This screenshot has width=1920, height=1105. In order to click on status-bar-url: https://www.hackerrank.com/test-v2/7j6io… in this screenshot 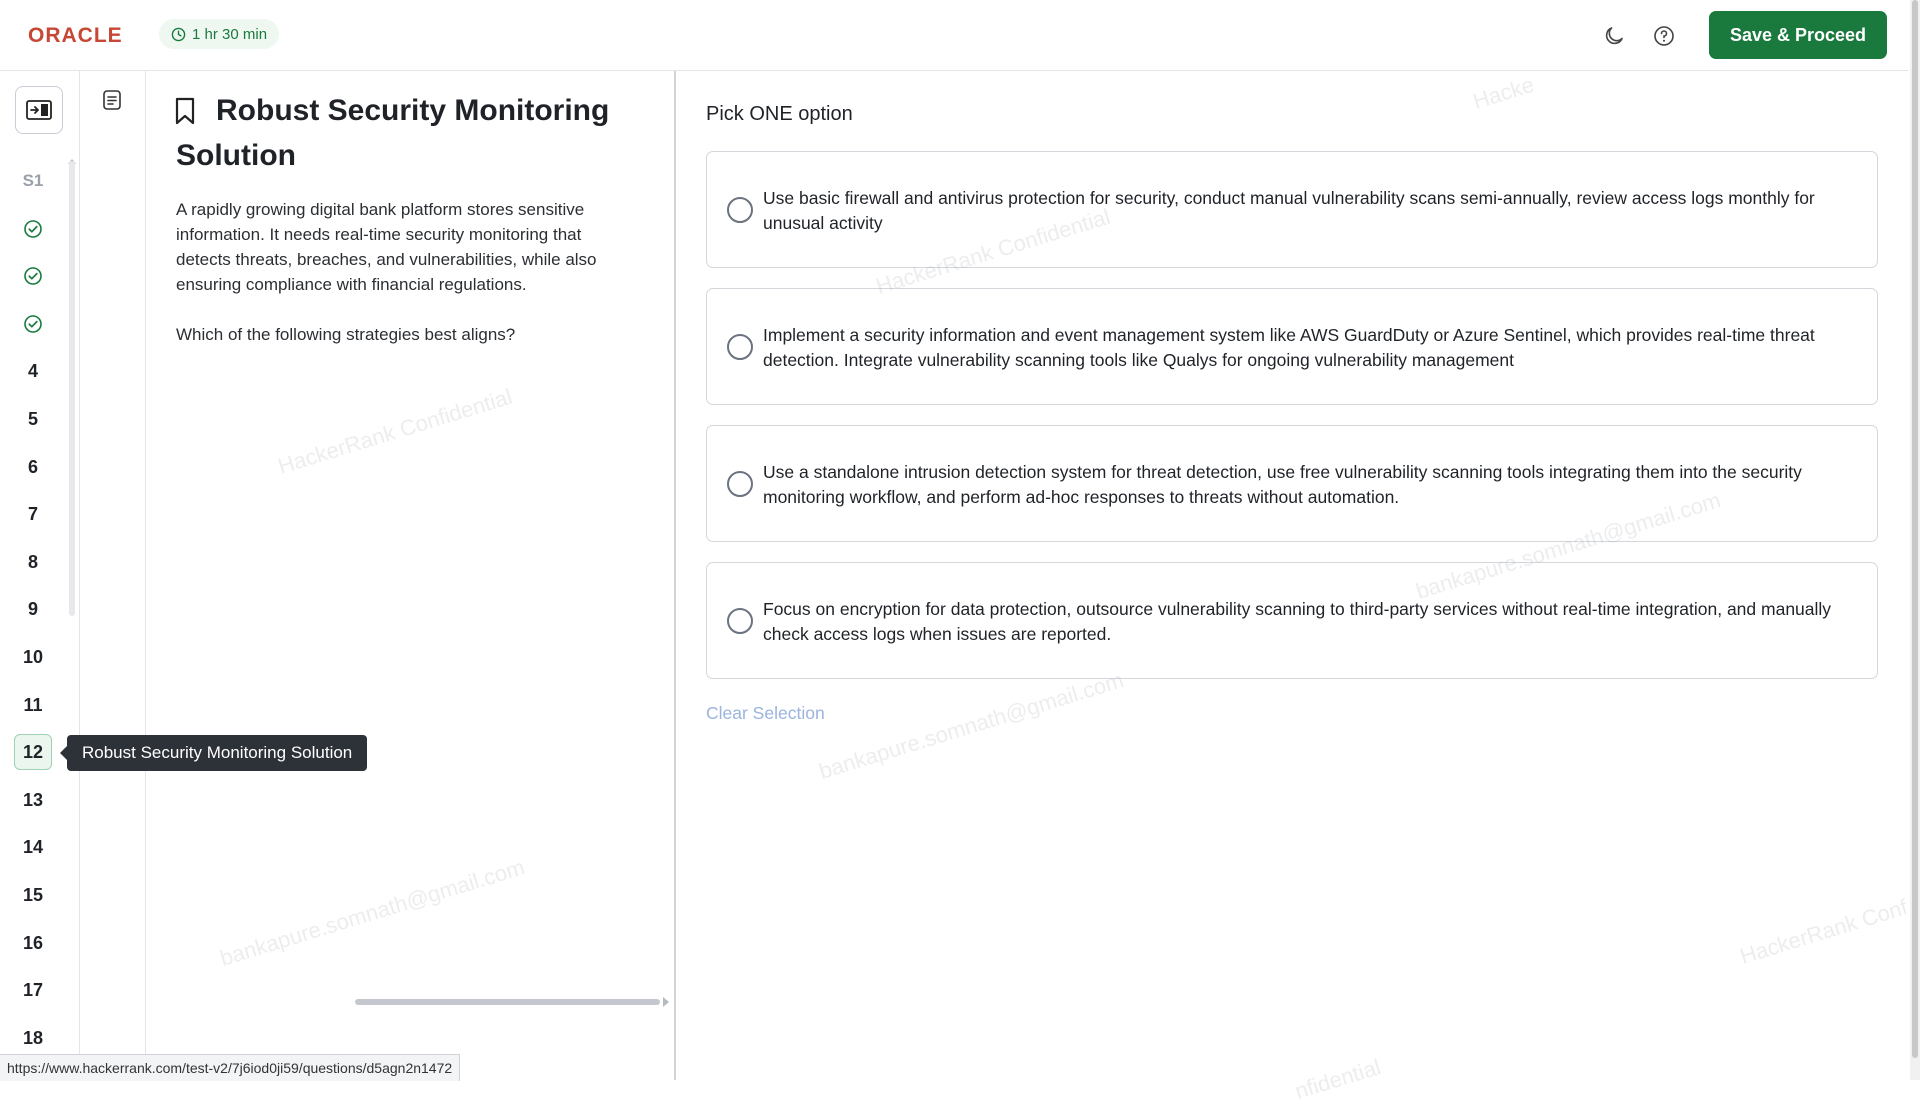, I will do `click(230, 1067)`.